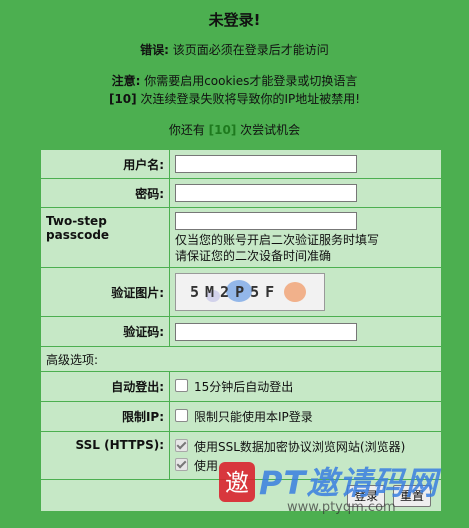  I want to click on ban-warning-count: [10], so click(122, 99).